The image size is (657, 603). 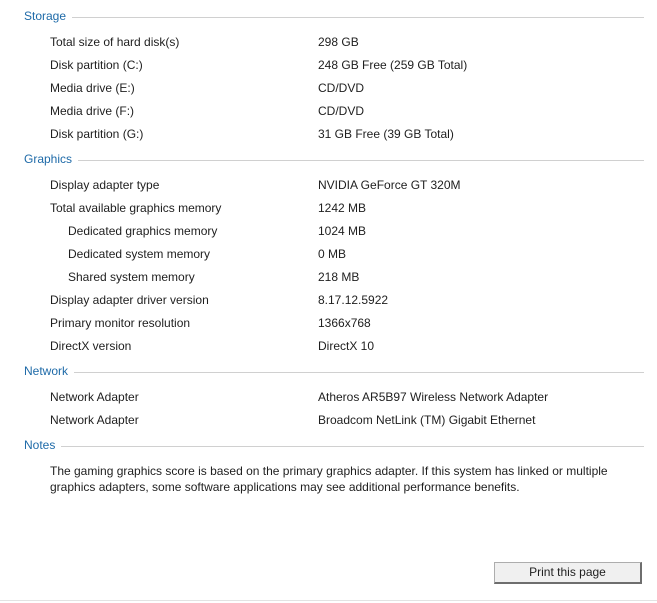 I want to click on info-row-monitor-resolution: Primary monitor resolution 1366x768, so click(x=328, y=323).